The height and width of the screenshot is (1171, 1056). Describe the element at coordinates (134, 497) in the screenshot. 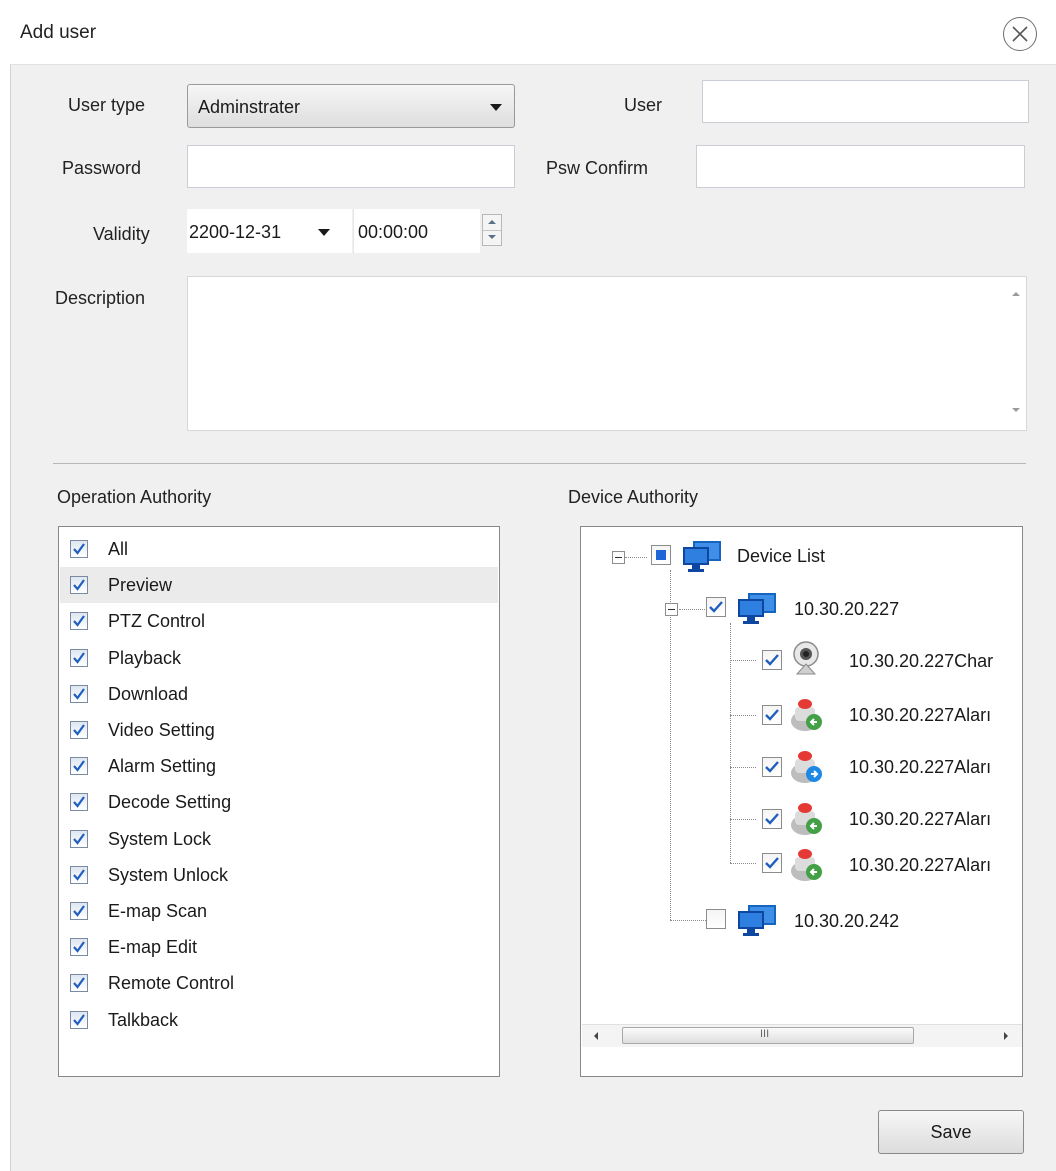

I see `operation-authority-heading: Operation Authority` at that location.